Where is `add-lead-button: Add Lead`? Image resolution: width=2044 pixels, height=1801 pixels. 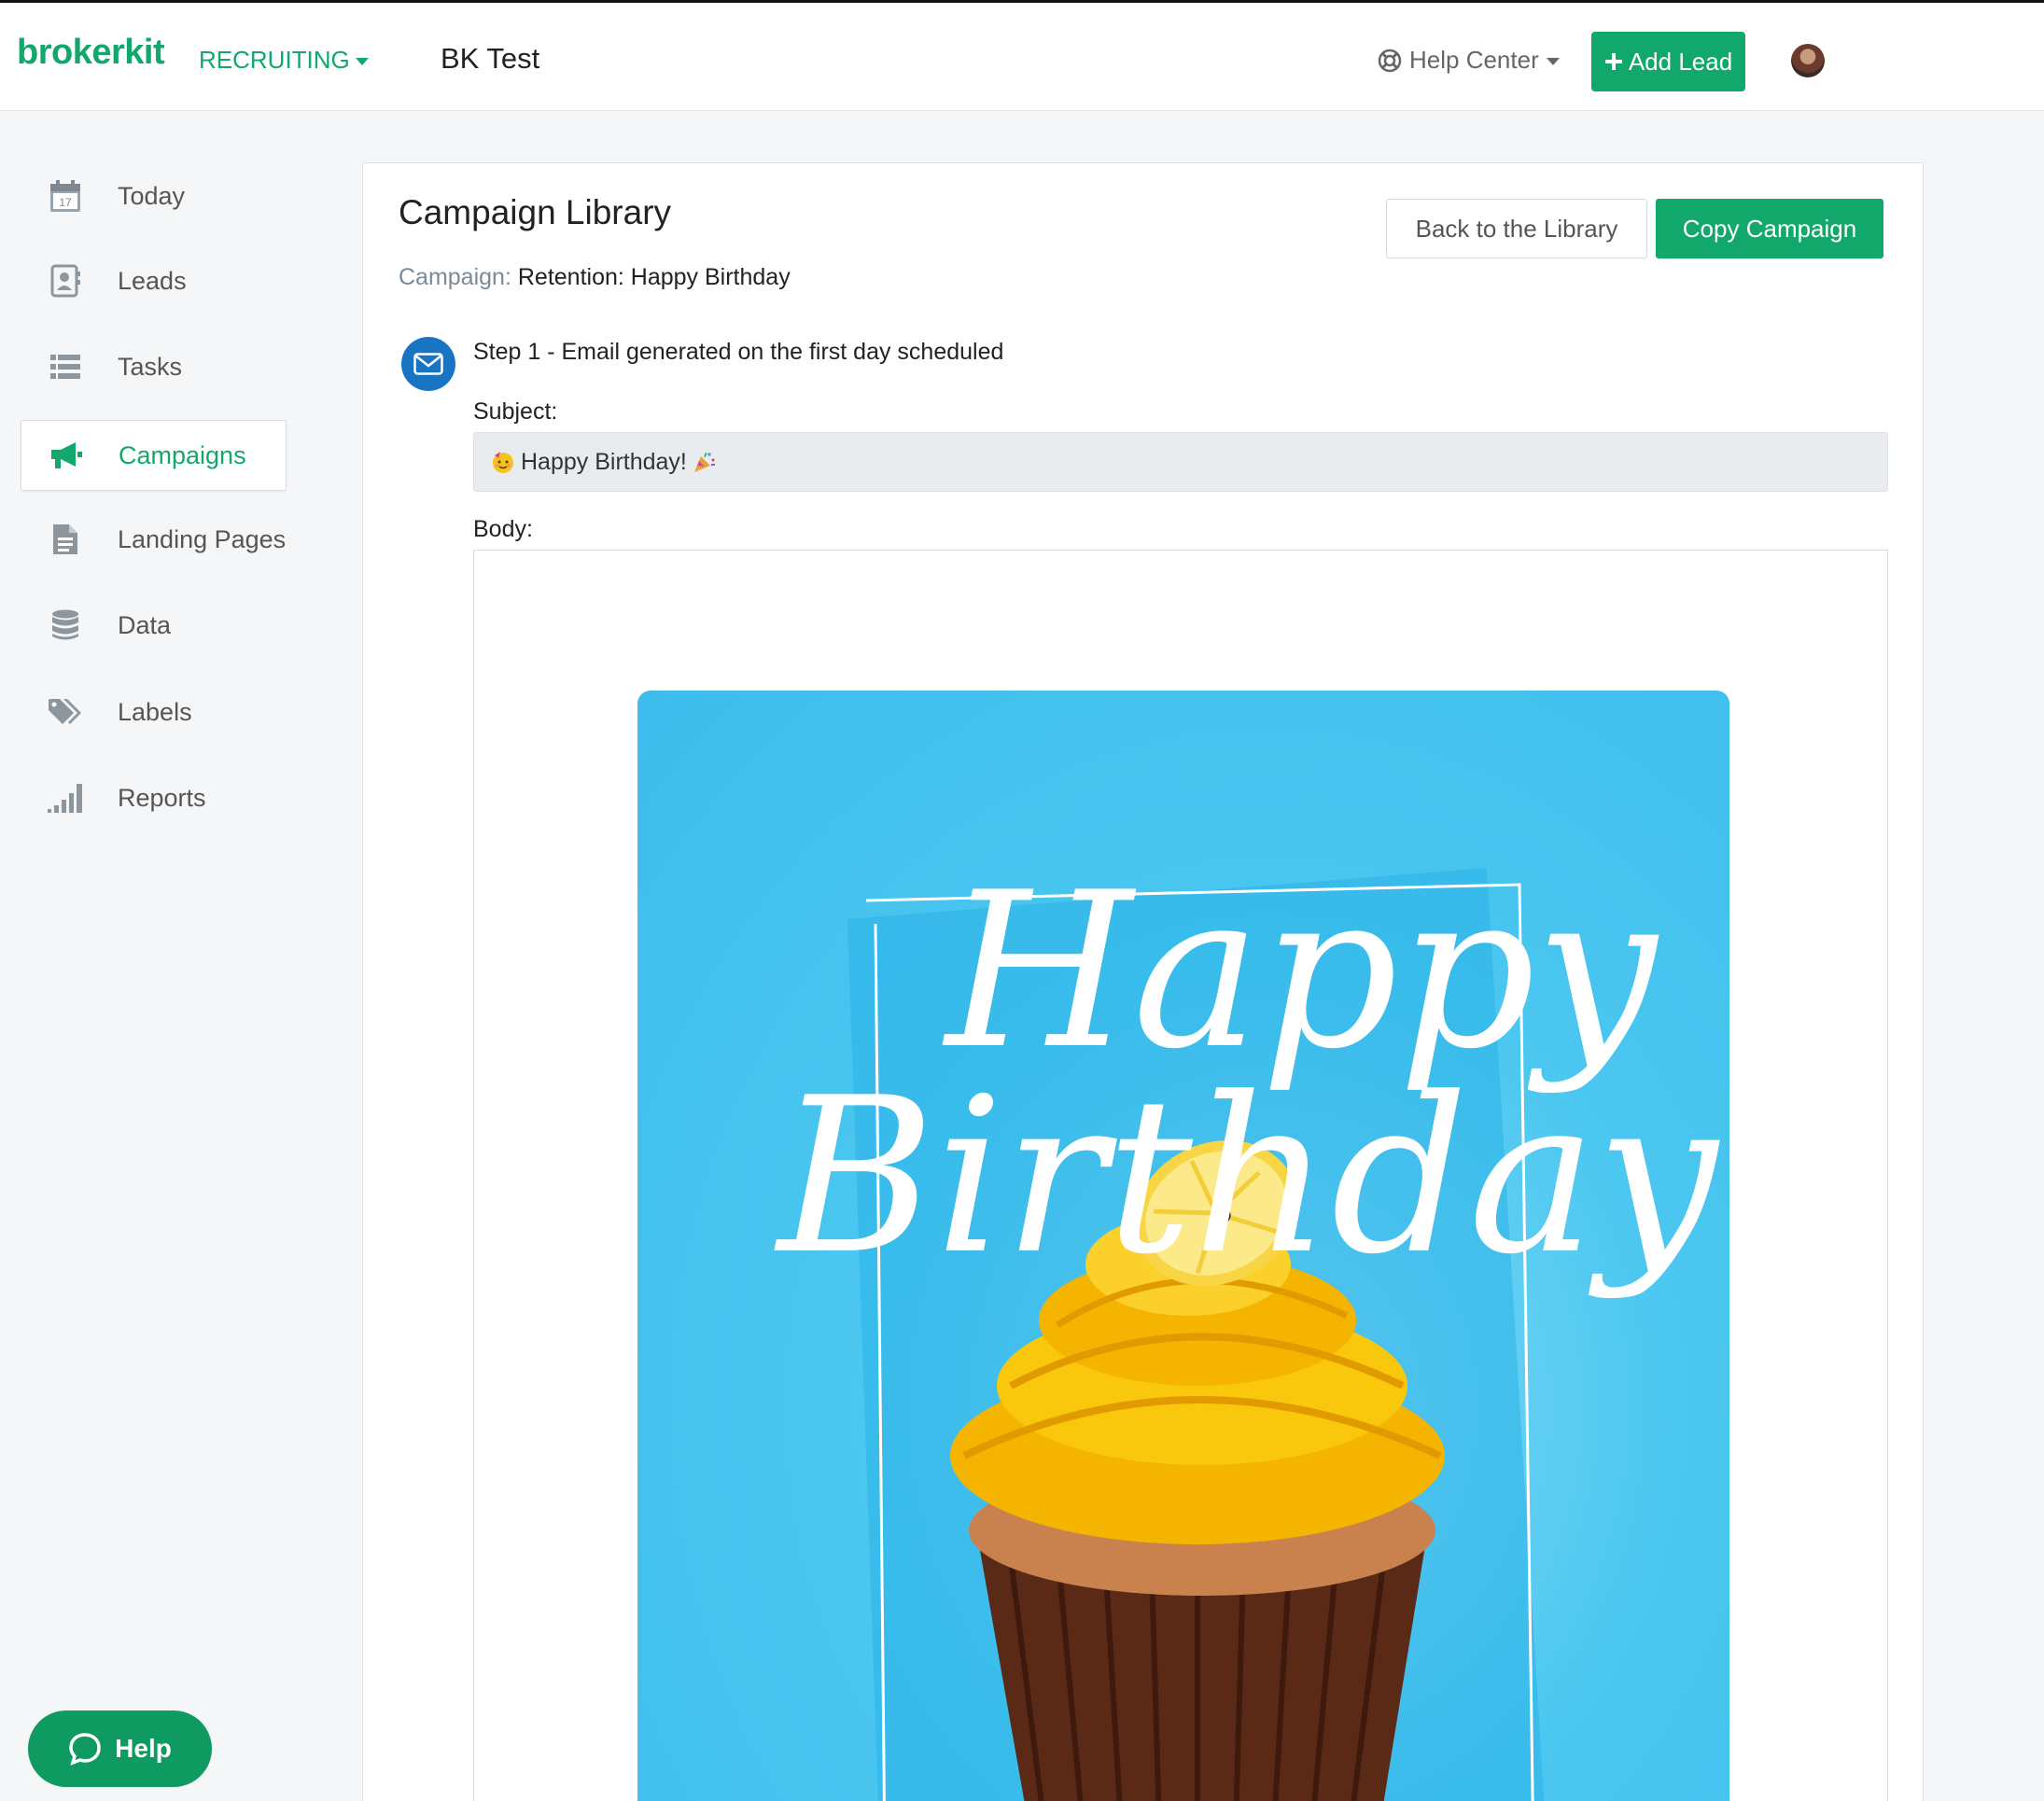
add-lead-button: Add Lead is located at coordinates (1668, 61).